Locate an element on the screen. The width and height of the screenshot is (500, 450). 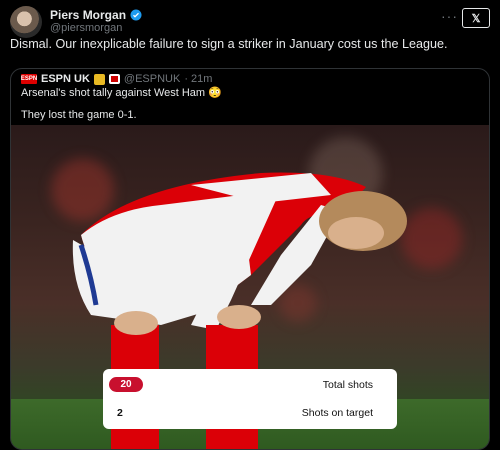
shot-stats-card: 20 Total shots 2 Shots on target is located at coordinates (250, 399).